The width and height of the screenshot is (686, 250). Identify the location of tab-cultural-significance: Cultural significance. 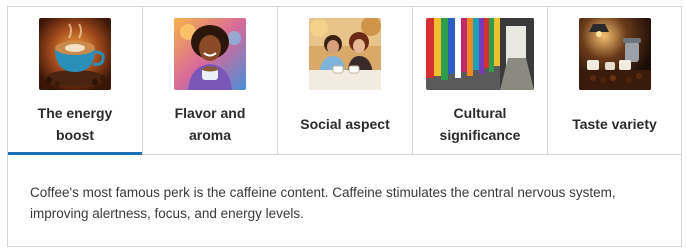
(480, 80).